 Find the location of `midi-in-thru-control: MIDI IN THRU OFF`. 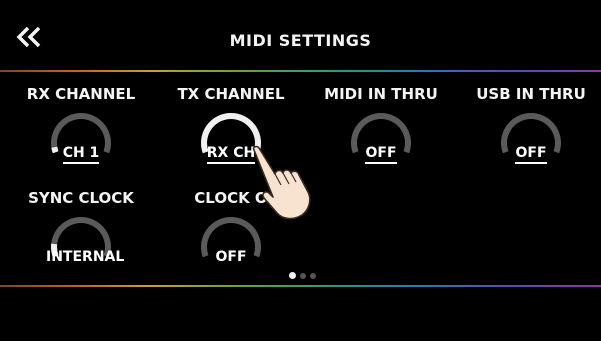

midi-in-thru-control: MIDI IN THRU OFF is located at coordinates (381, 145).